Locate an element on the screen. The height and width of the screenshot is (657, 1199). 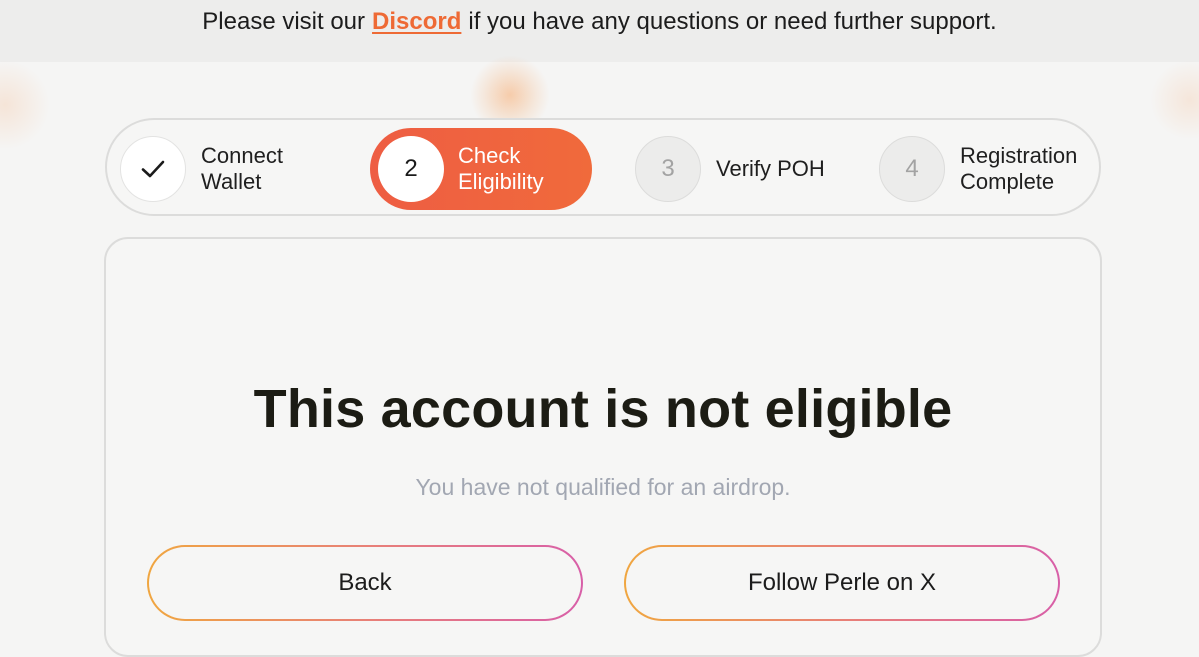
step-1-circle is located at coordinates (153, 169).